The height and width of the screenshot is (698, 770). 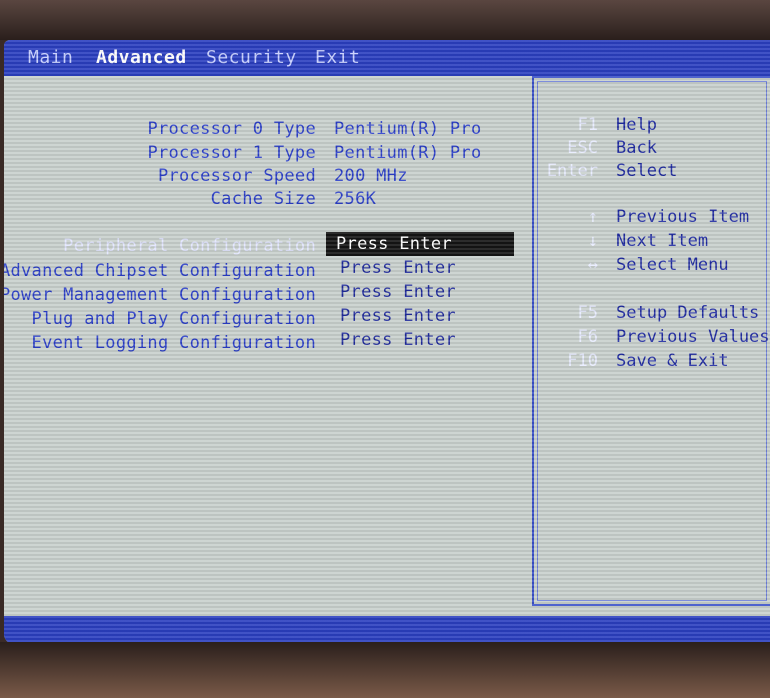 I want to click on processor-1-type-label: Processor 1 Type, so click(x=231, y=153).